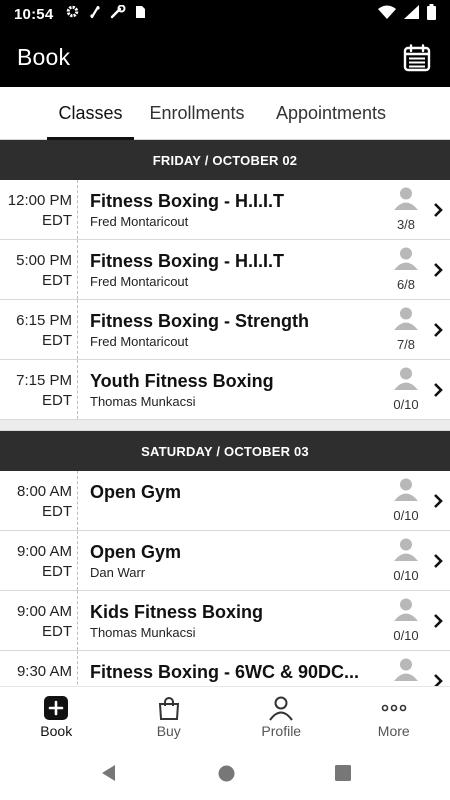 This screenshot has height=800, width=450. I want to click on tab-label: Appointments, so click(331, 113).